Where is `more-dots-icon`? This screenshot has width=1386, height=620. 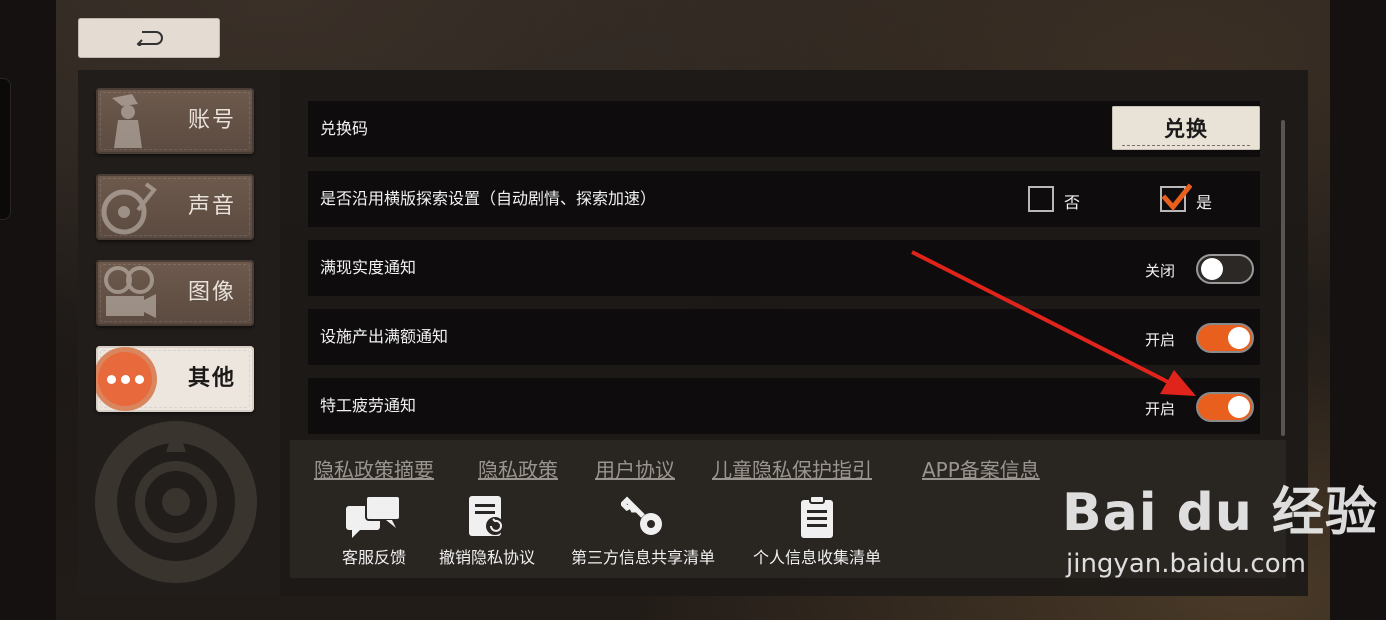 more-dots-icon is located at coordinates (125, 379).